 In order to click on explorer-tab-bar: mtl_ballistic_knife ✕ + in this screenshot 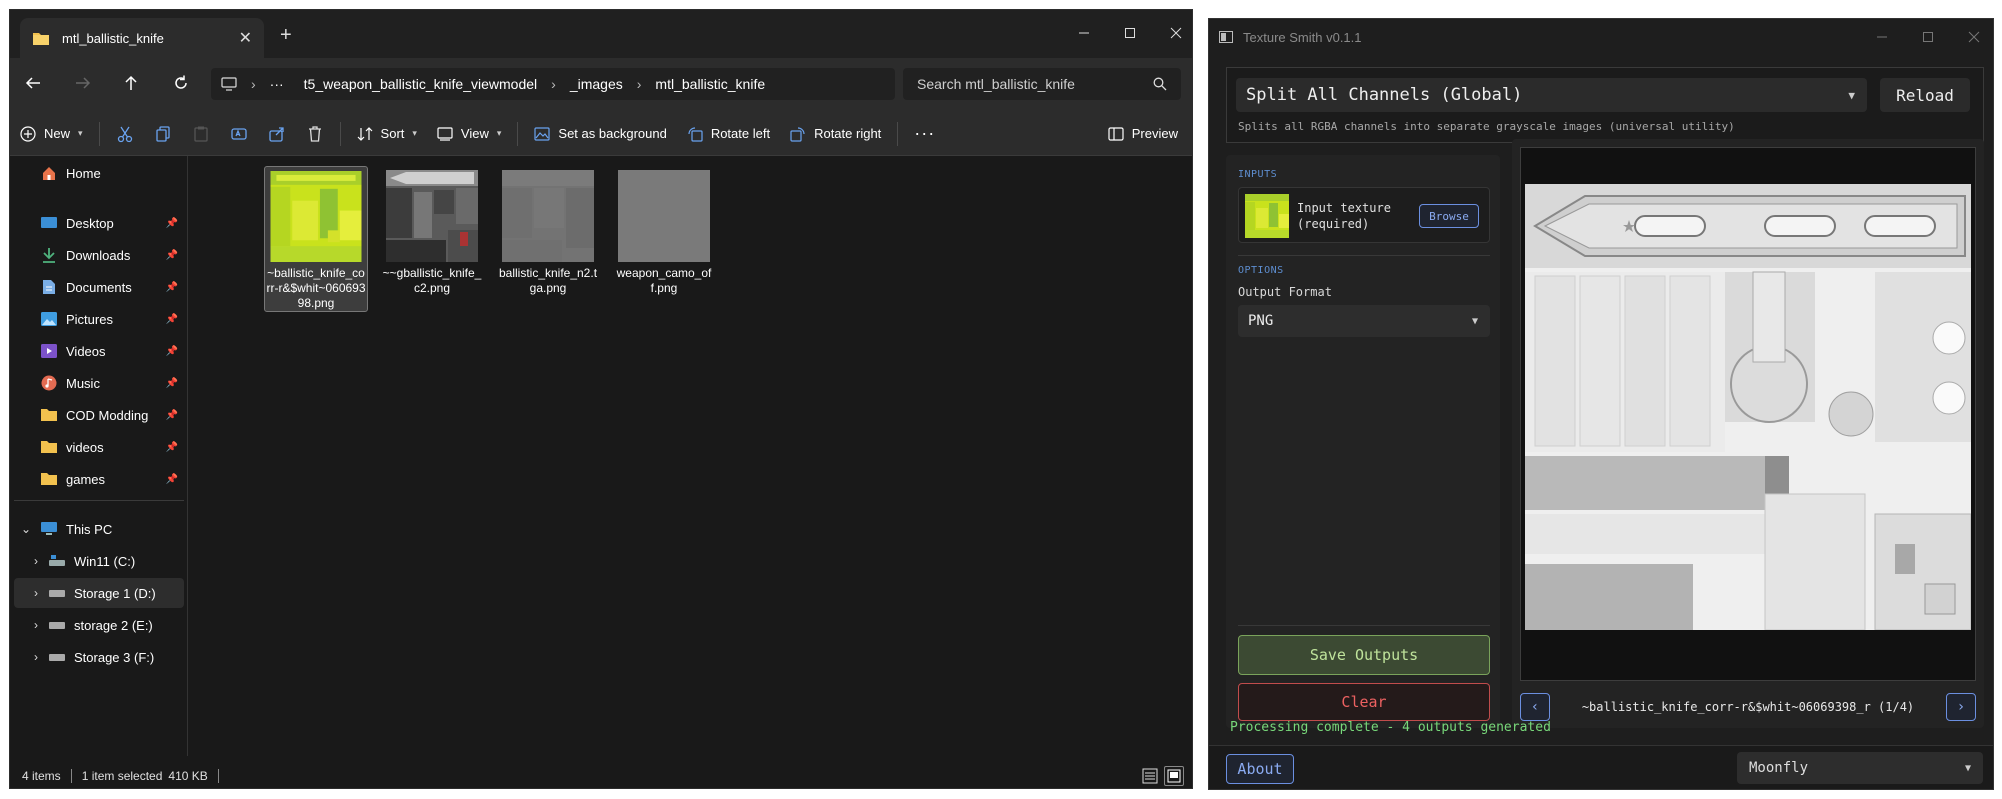, I will do `click(601, 34)`.